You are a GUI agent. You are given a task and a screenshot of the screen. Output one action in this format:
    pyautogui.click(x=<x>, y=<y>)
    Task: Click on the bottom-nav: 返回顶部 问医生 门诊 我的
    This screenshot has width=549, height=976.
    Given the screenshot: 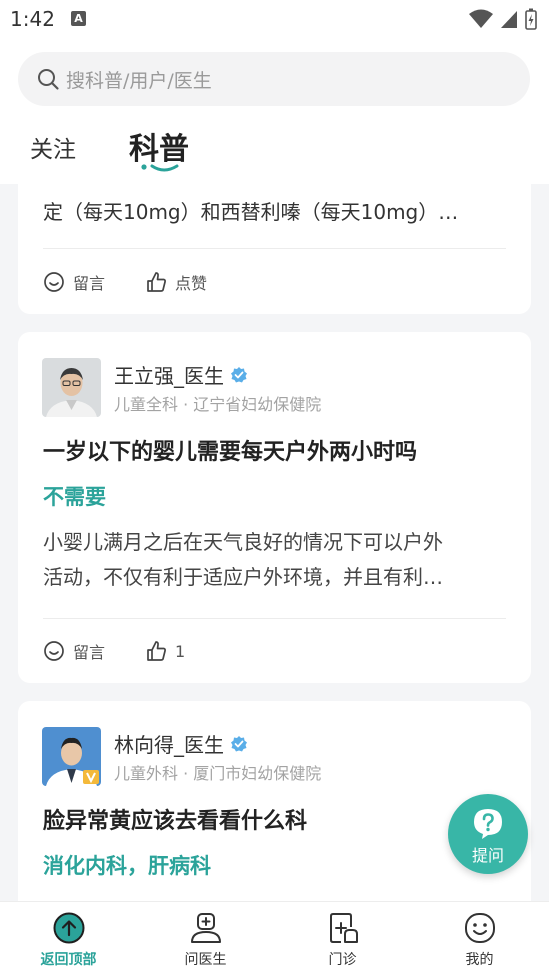 What is the action you would take?
    pyautogui.click(x=274, y=938)
    